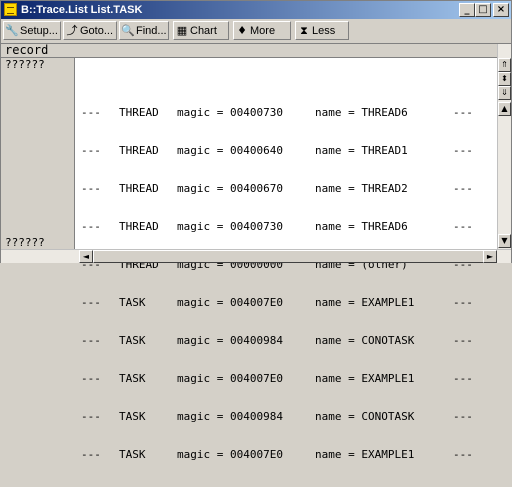 The image size is (512, 487). I want to click on record-header-label: record, so click(27, 50).